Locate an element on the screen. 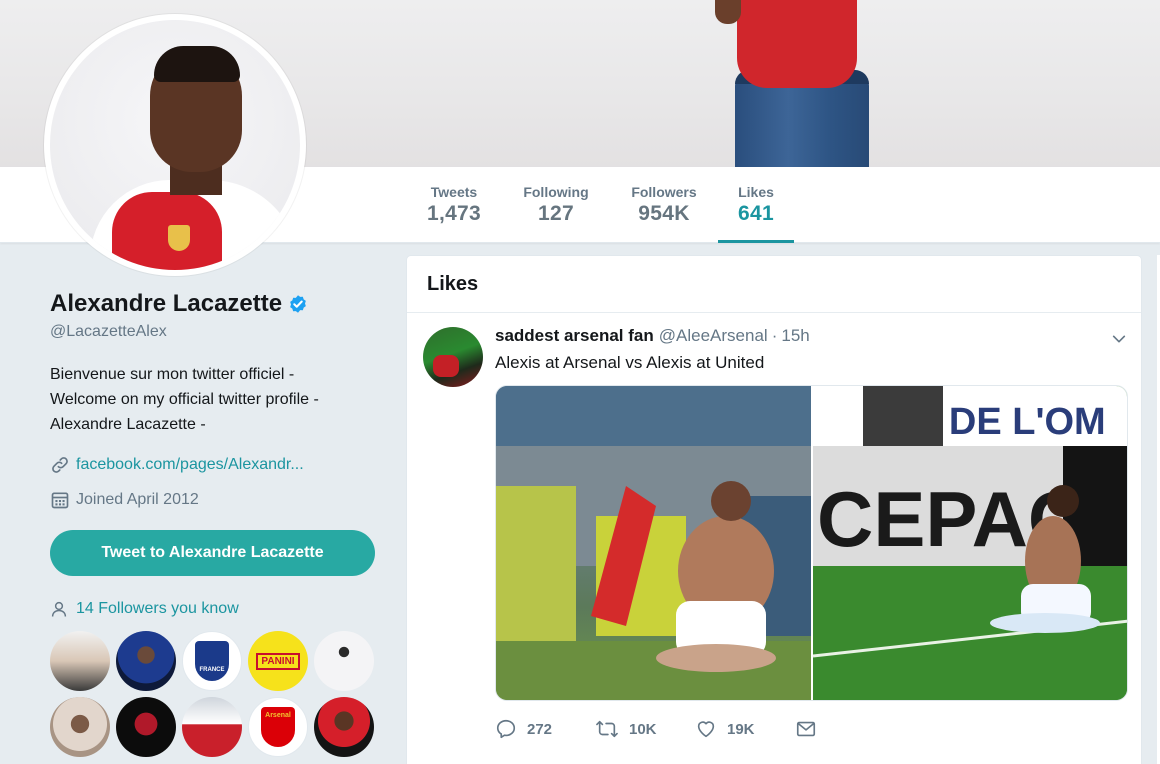  nav-following-label: Following is located at coordinates (556, 192).